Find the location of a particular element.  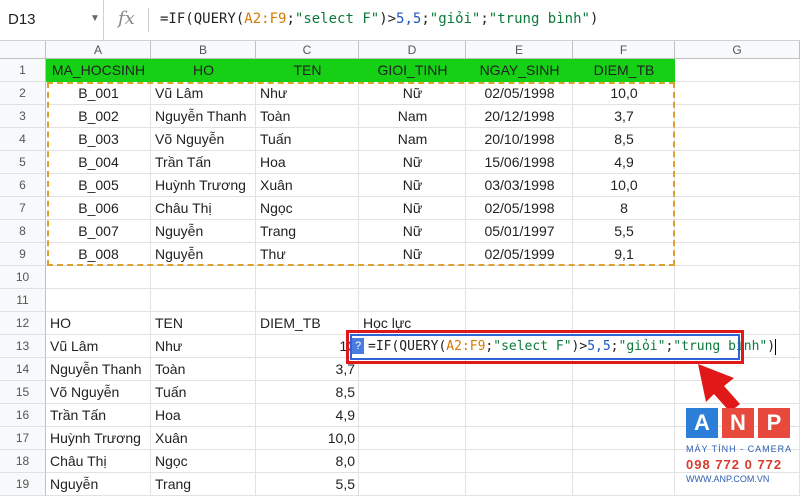

table-cell: B_007 is located at coordinates (98, 231).